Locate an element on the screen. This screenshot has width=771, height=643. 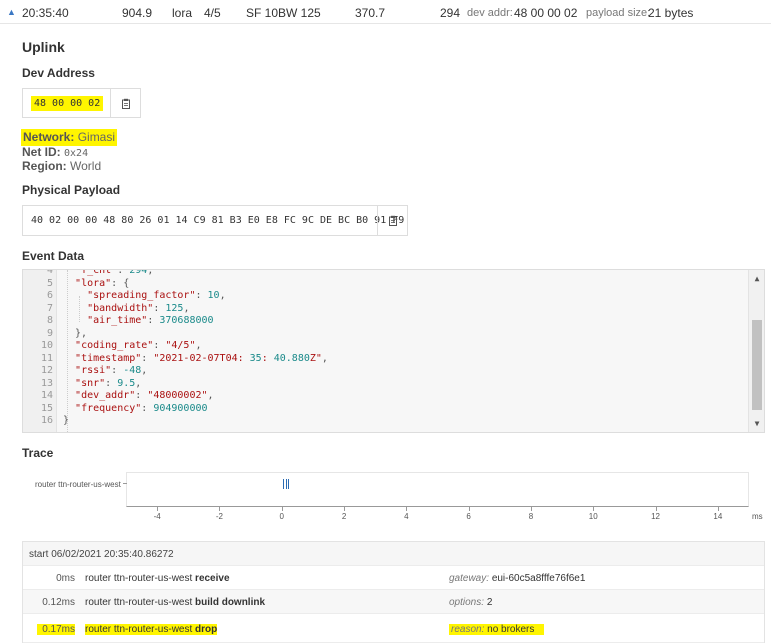
event-meta: reason: no brokers is located at coordinates (497, 629).